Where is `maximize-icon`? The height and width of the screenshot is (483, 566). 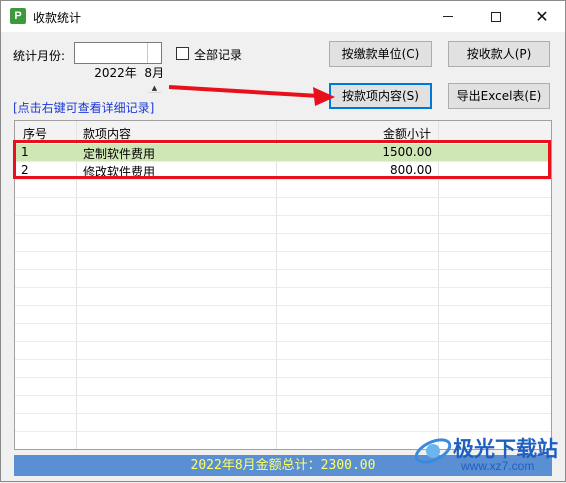
maximize-icon is located at coordinates (496, 16).